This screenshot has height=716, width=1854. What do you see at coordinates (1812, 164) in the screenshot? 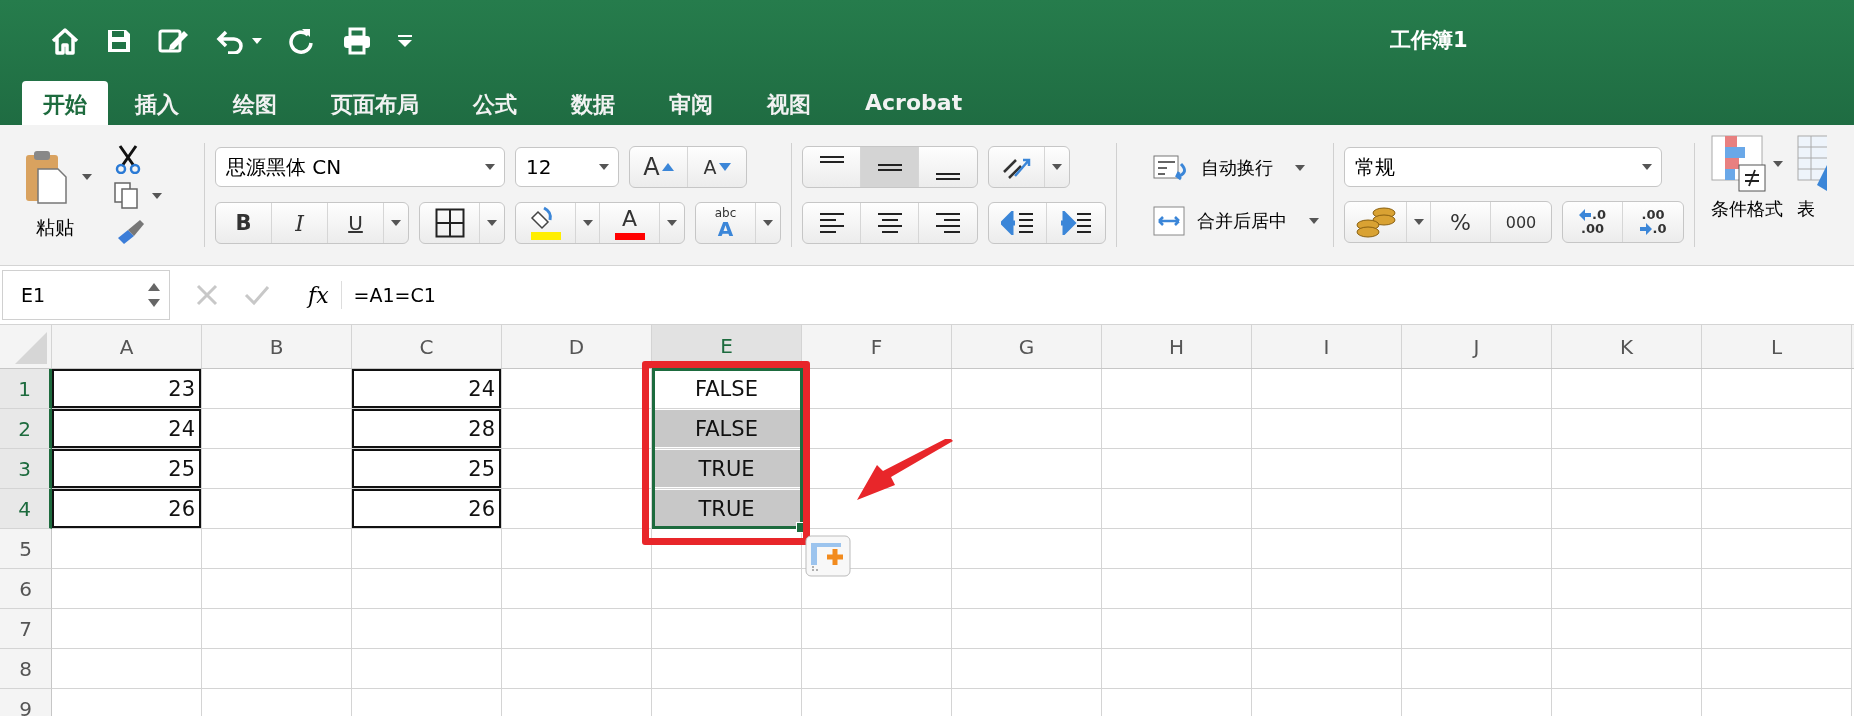
I see `table-icon` at bounding box center [1812, 164].